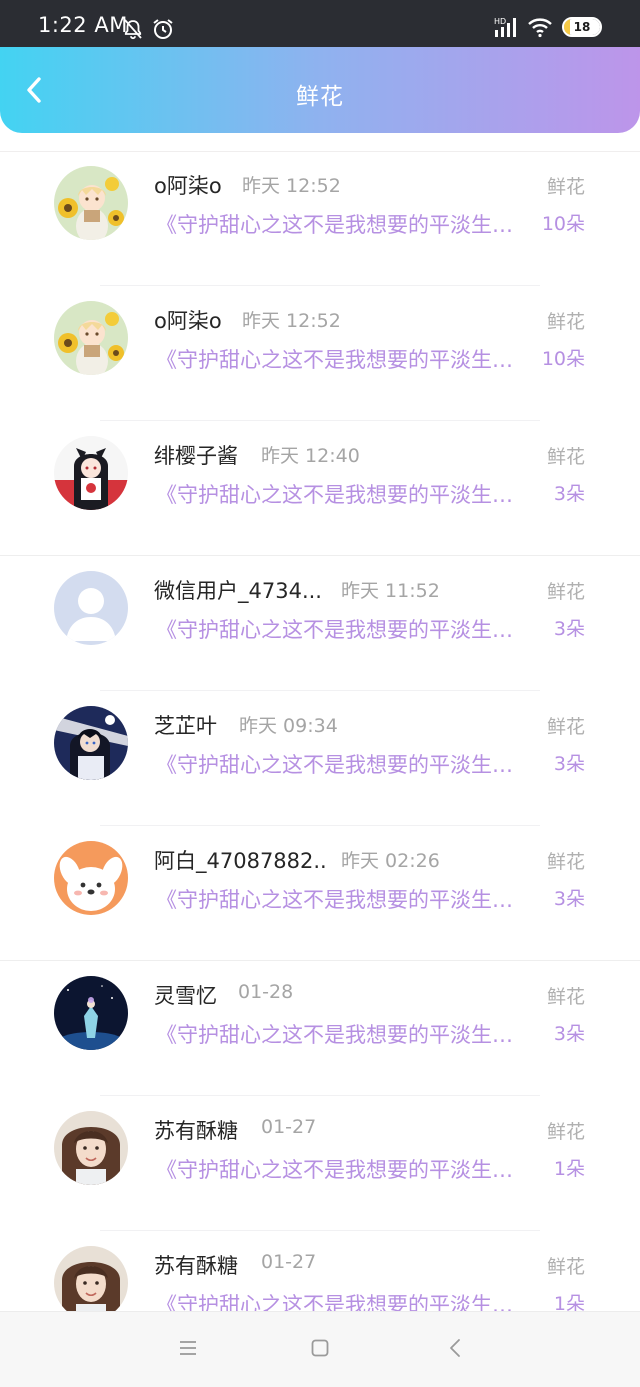 The width and height of the screenshot is (640, 1387). What do you see at coordinates (133, 29) in the screenshot?
I see `mute-bell-icon` at bounding box center [133, 29].